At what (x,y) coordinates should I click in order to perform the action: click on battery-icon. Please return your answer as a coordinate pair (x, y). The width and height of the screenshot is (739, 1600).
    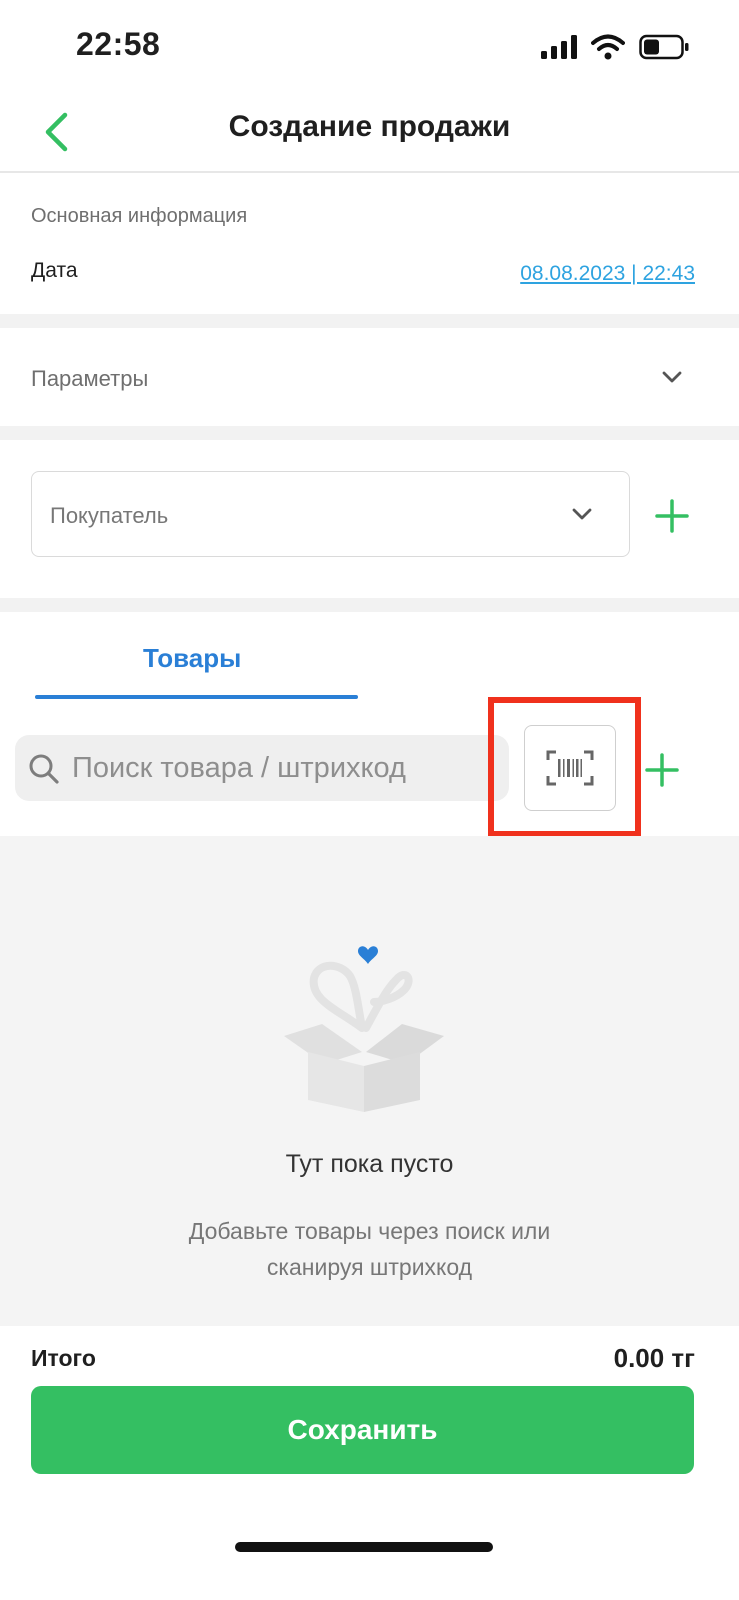
    Looking at the image, I should click on (664, 47).